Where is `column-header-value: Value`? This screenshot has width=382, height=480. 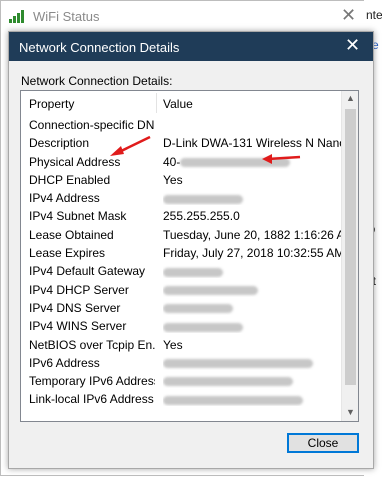 column-header-value: Value is located at coordinates (178, 104).